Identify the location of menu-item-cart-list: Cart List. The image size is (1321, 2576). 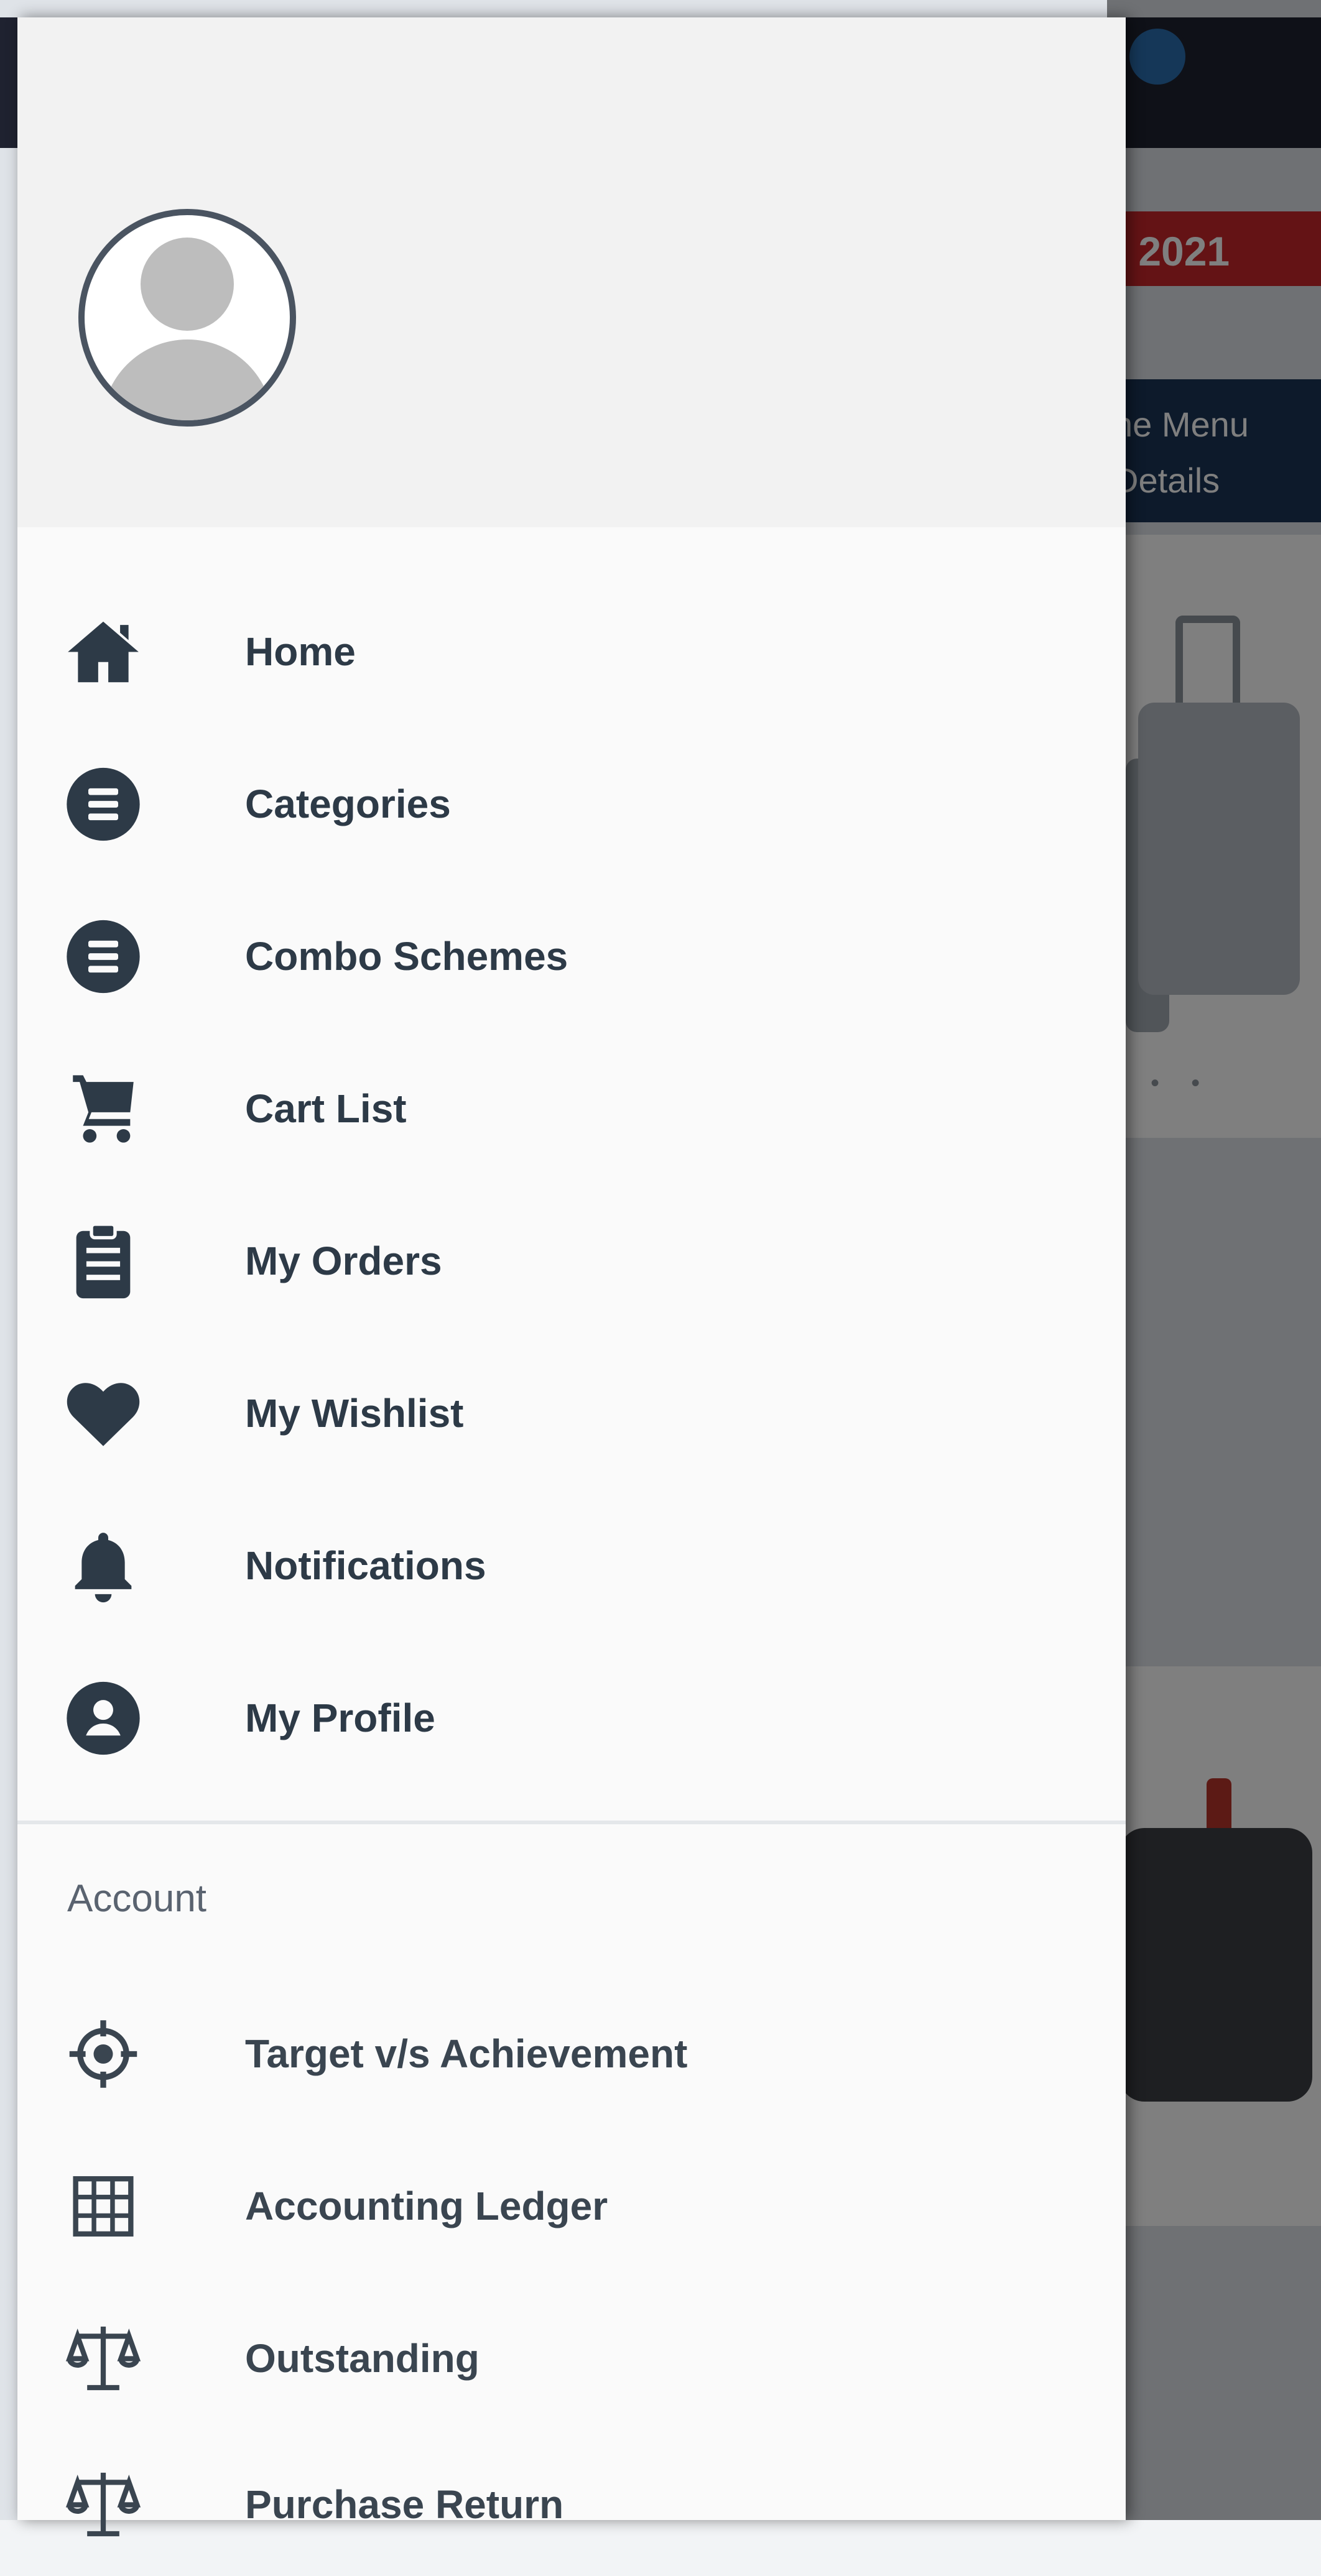
(571, 1108).